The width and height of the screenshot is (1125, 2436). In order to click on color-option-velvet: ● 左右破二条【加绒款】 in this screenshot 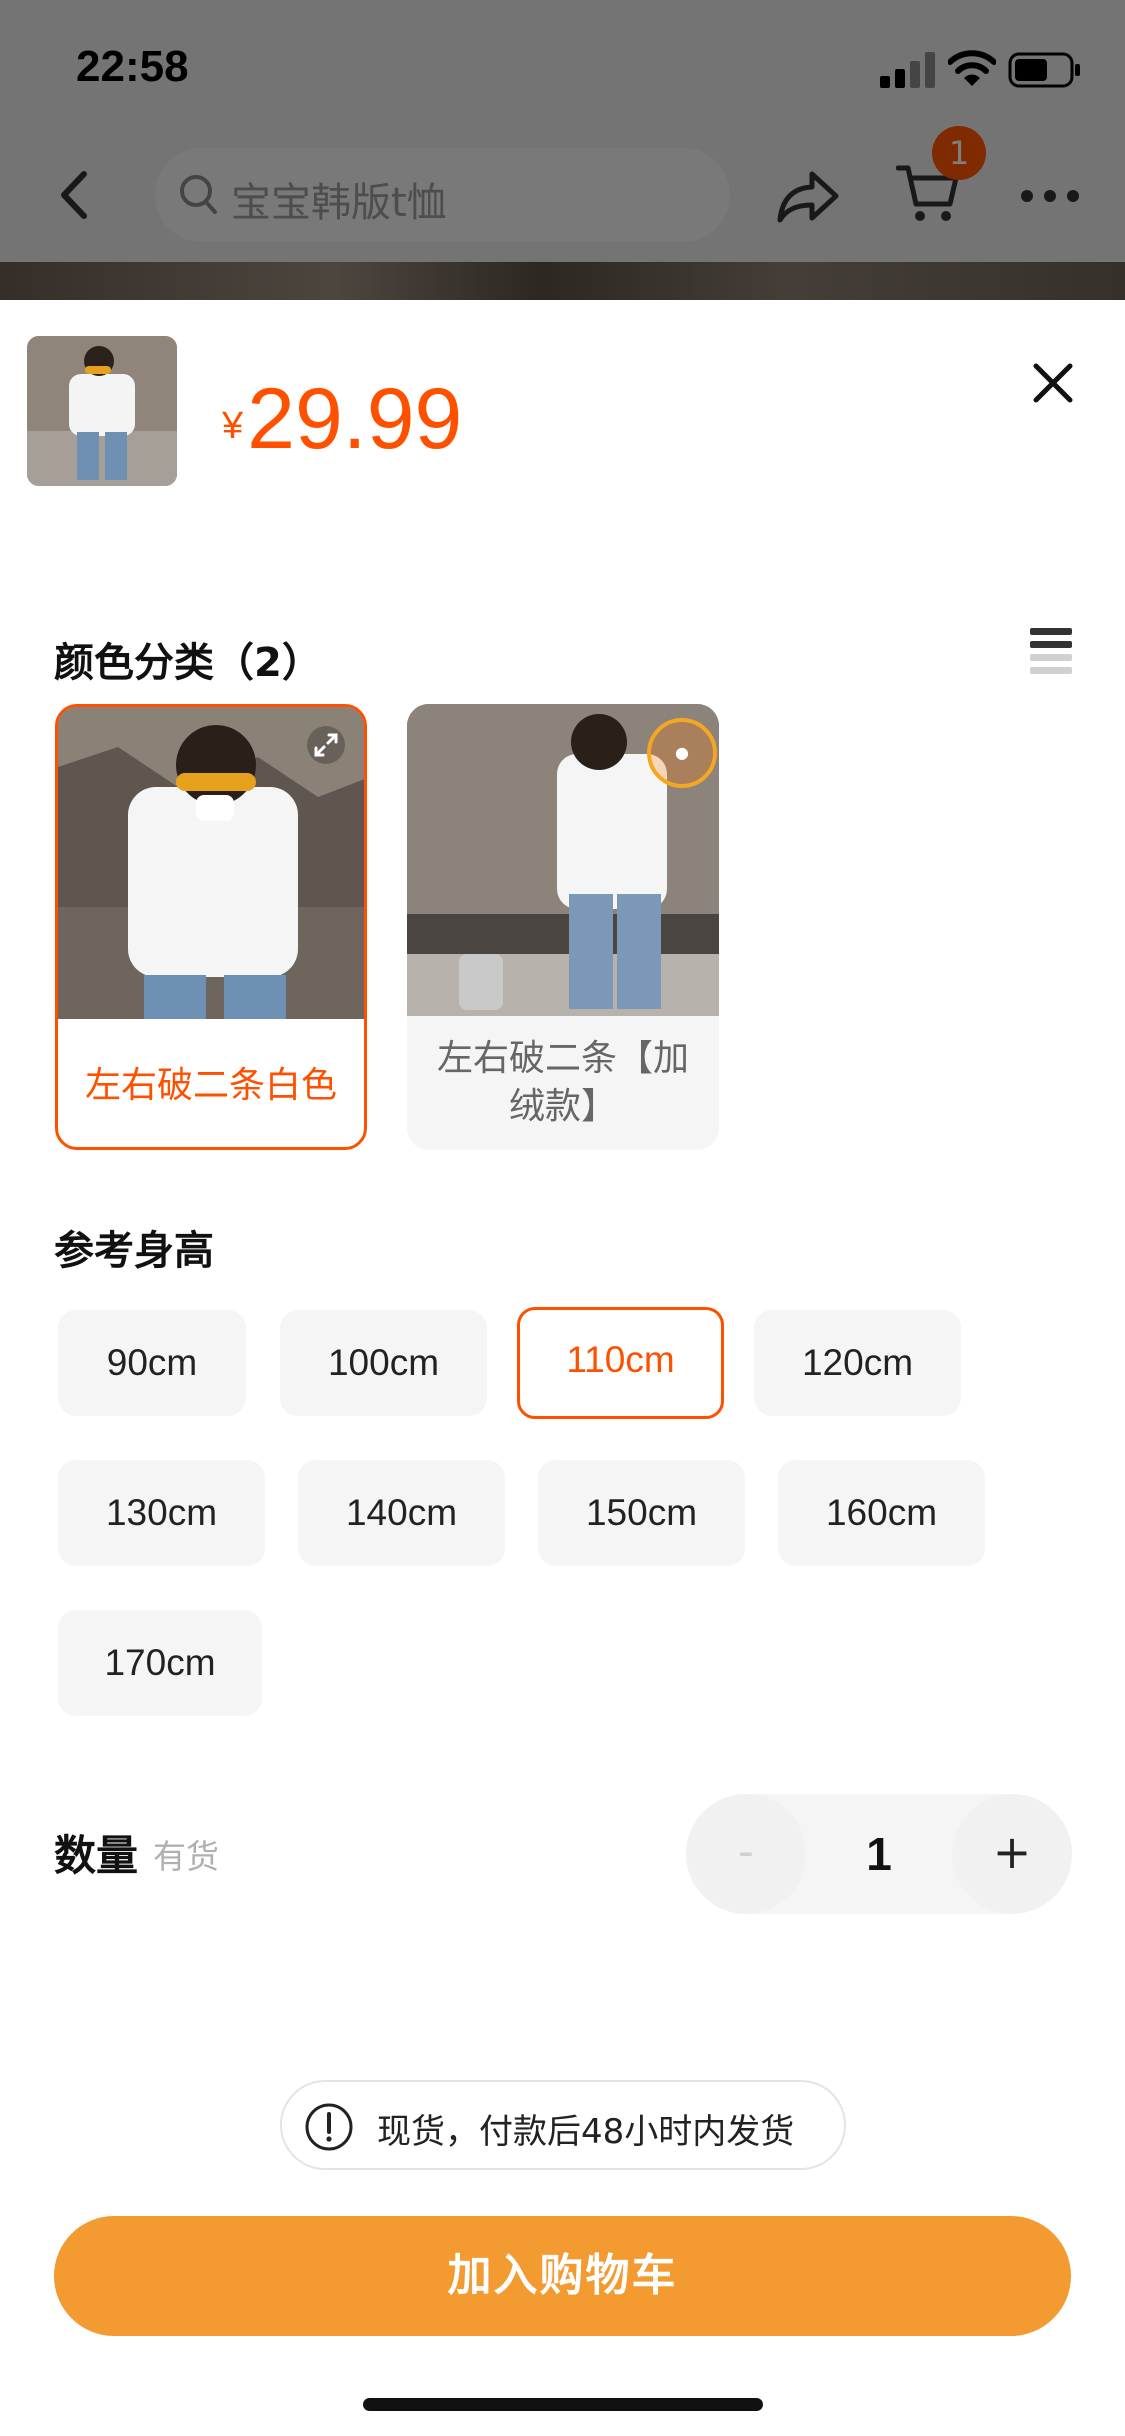, I will do `click(563, 927)`.